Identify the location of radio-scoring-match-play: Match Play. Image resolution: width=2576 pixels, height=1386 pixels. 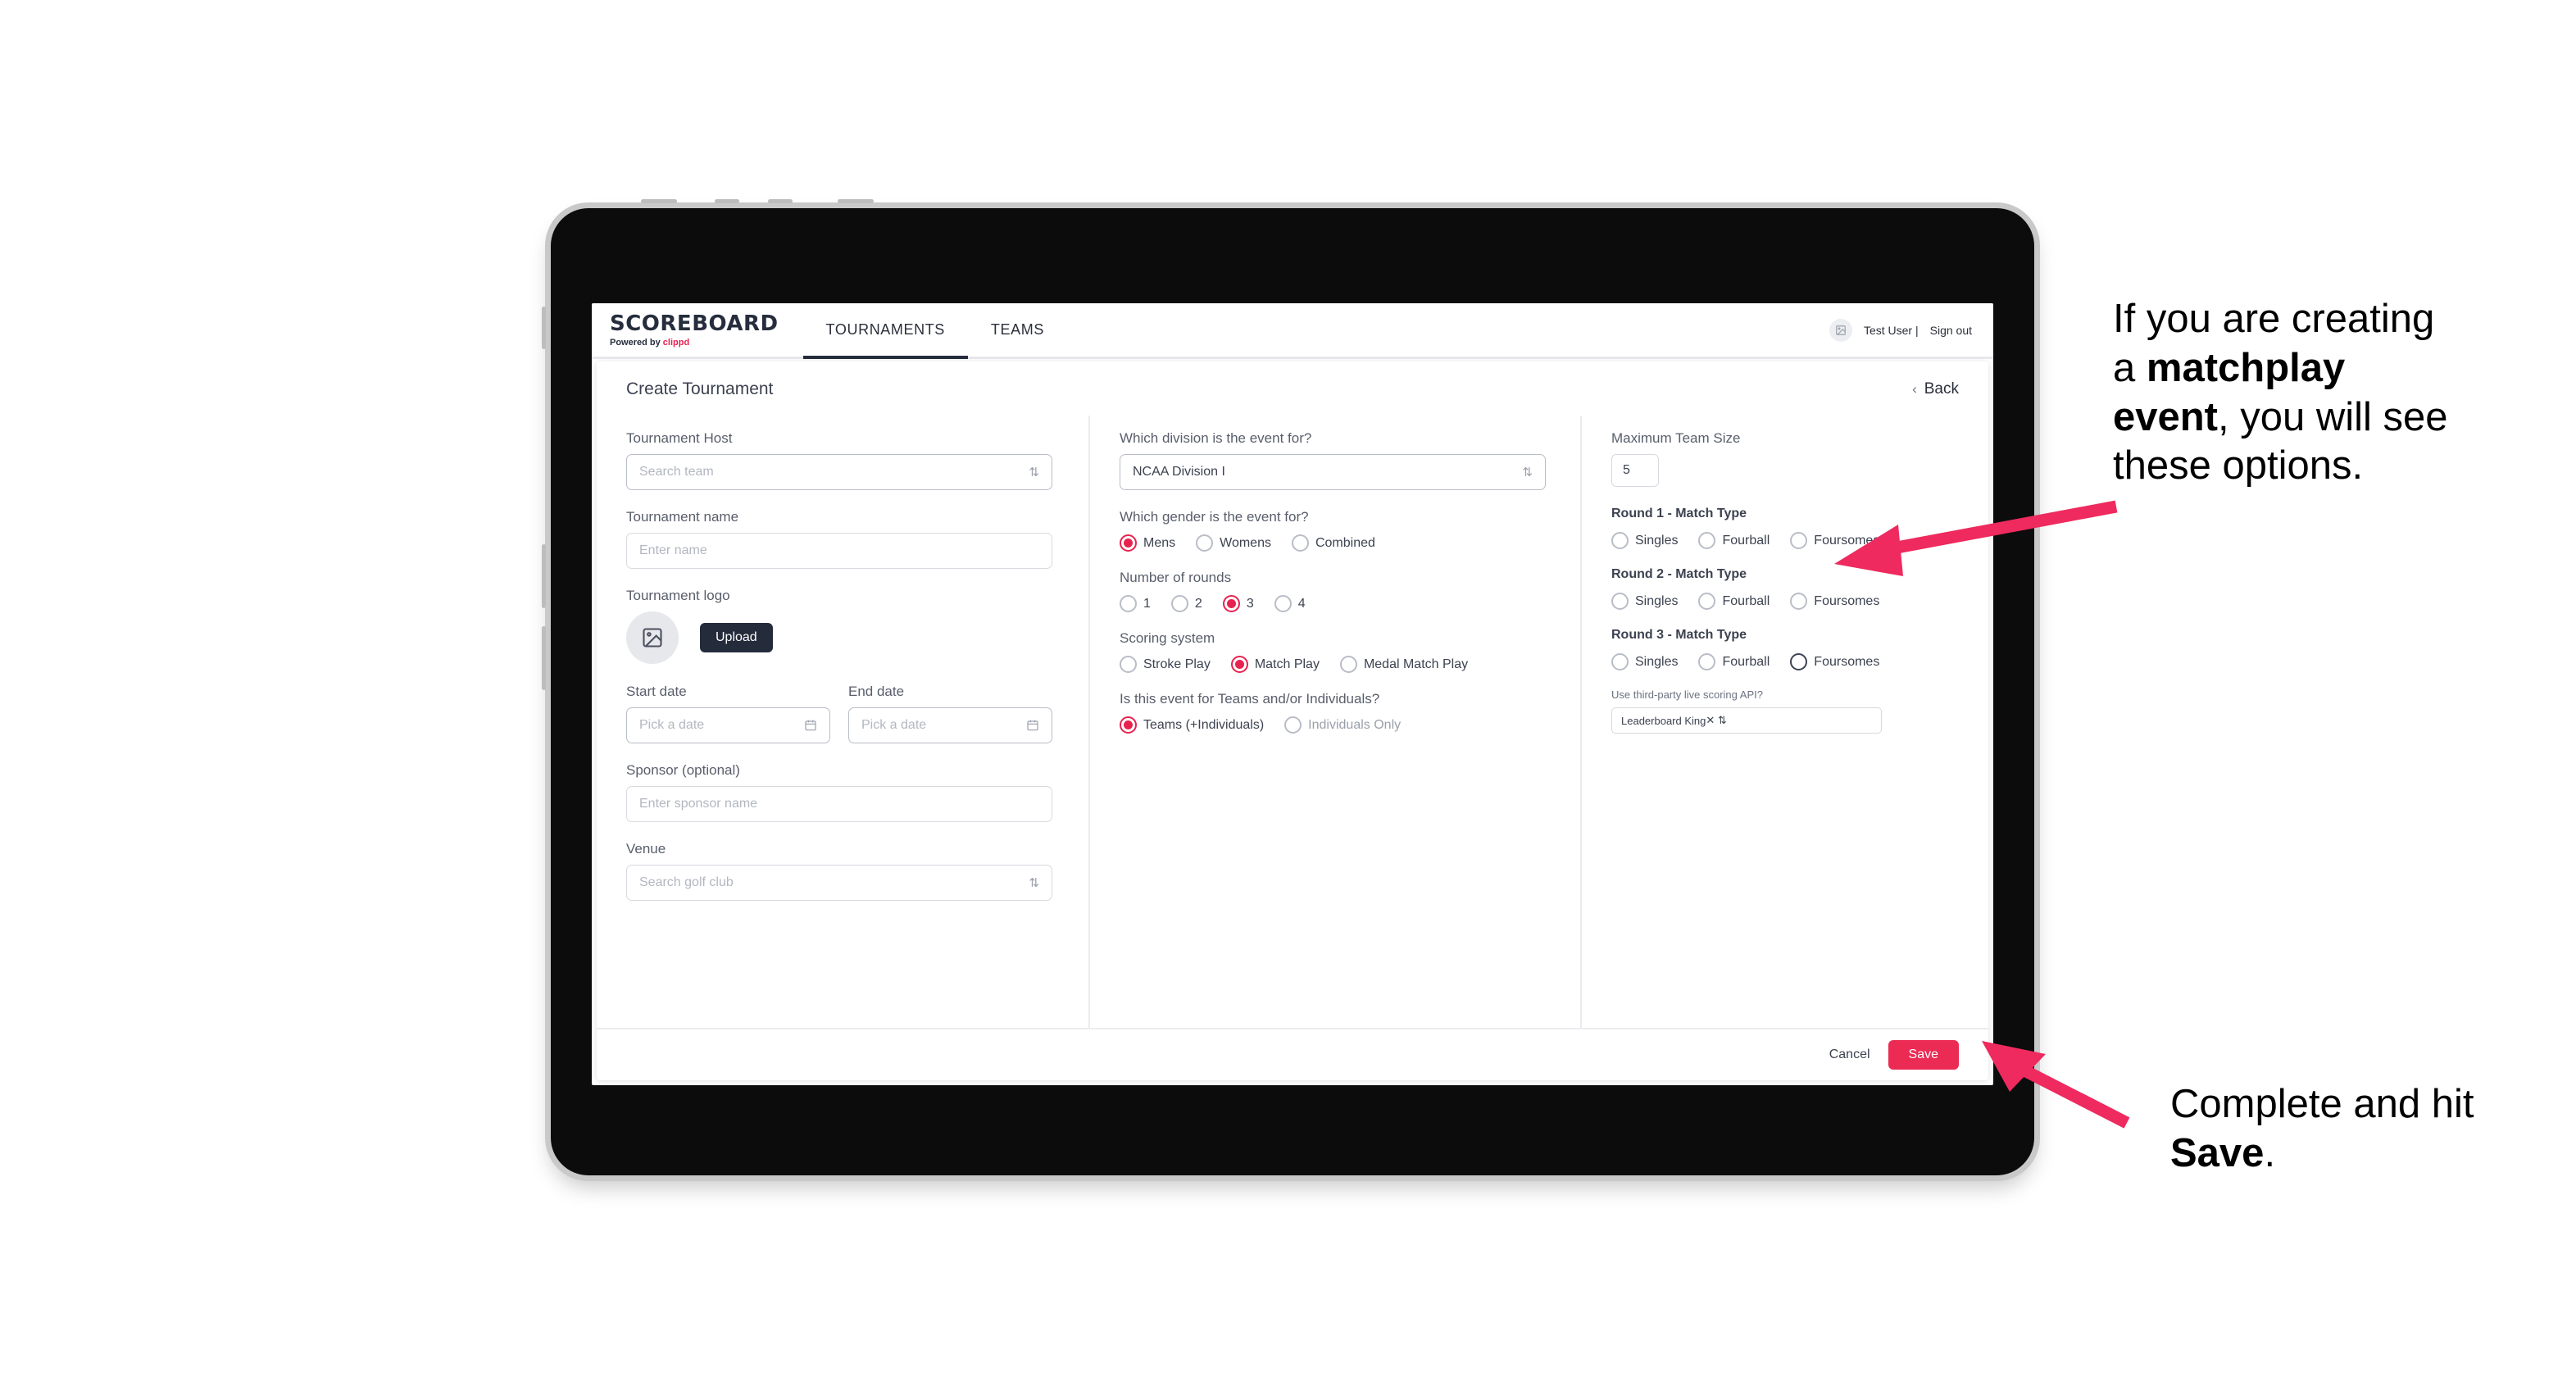
(1275, 664).